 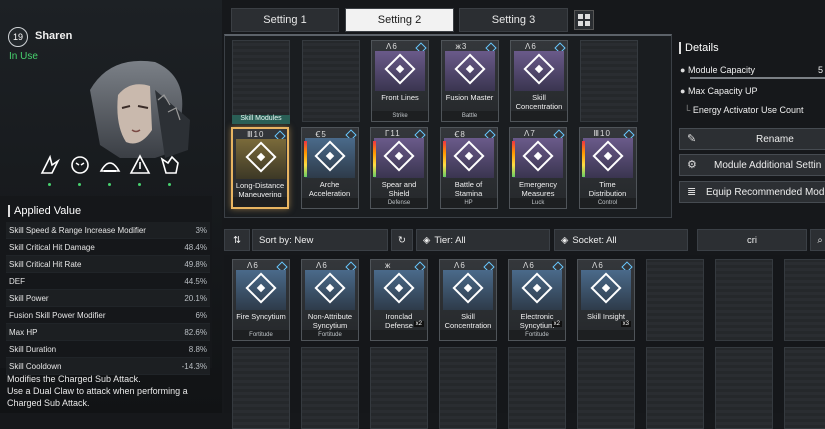 I want to click on grid-view-button, so click(x=584, y=20).